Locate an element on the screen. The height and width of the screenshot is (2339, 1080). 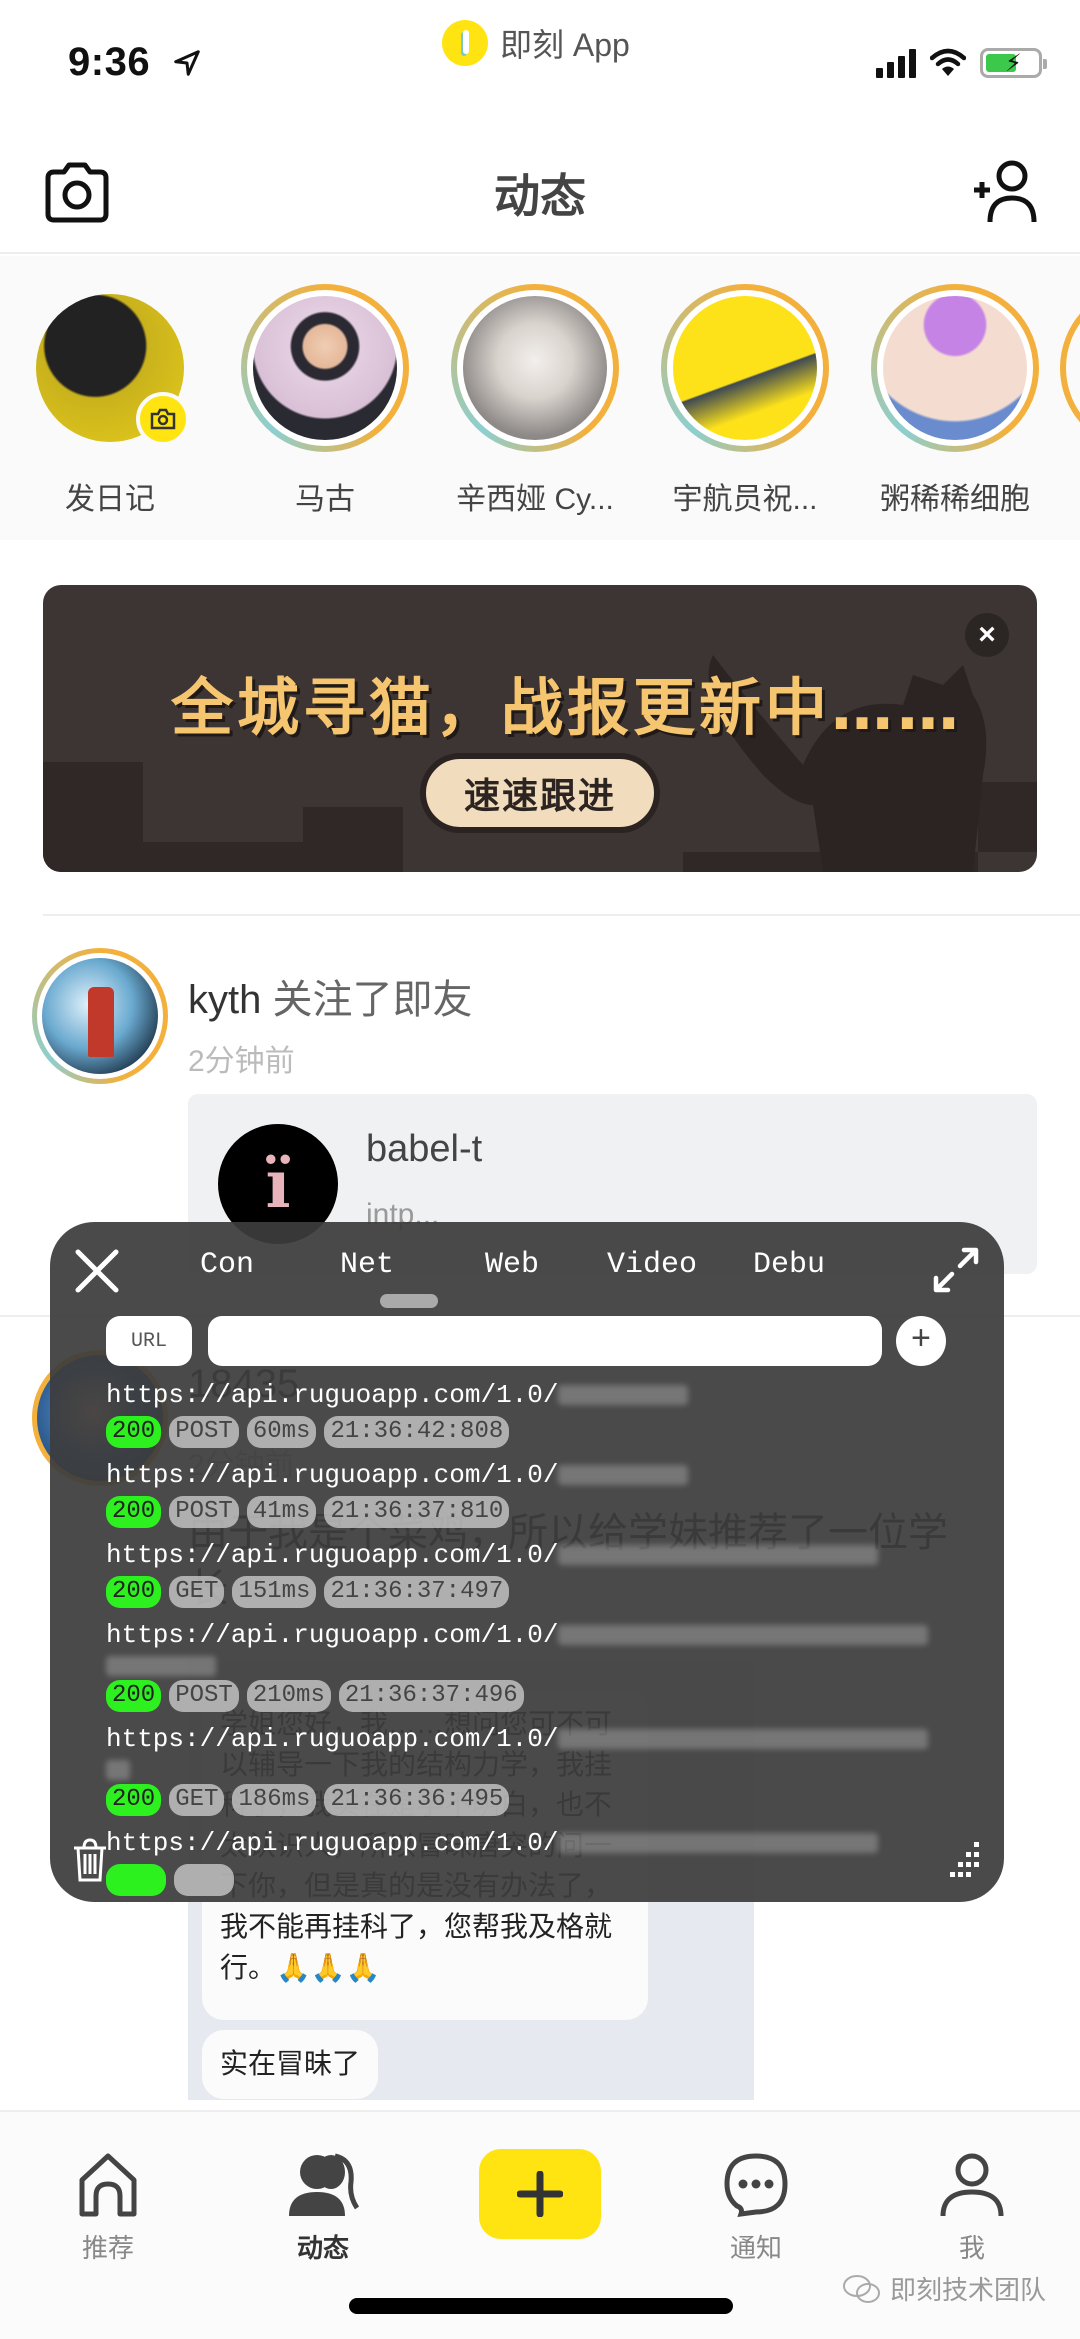
tab-profile: 我 is located at coordinates (972, 2208).